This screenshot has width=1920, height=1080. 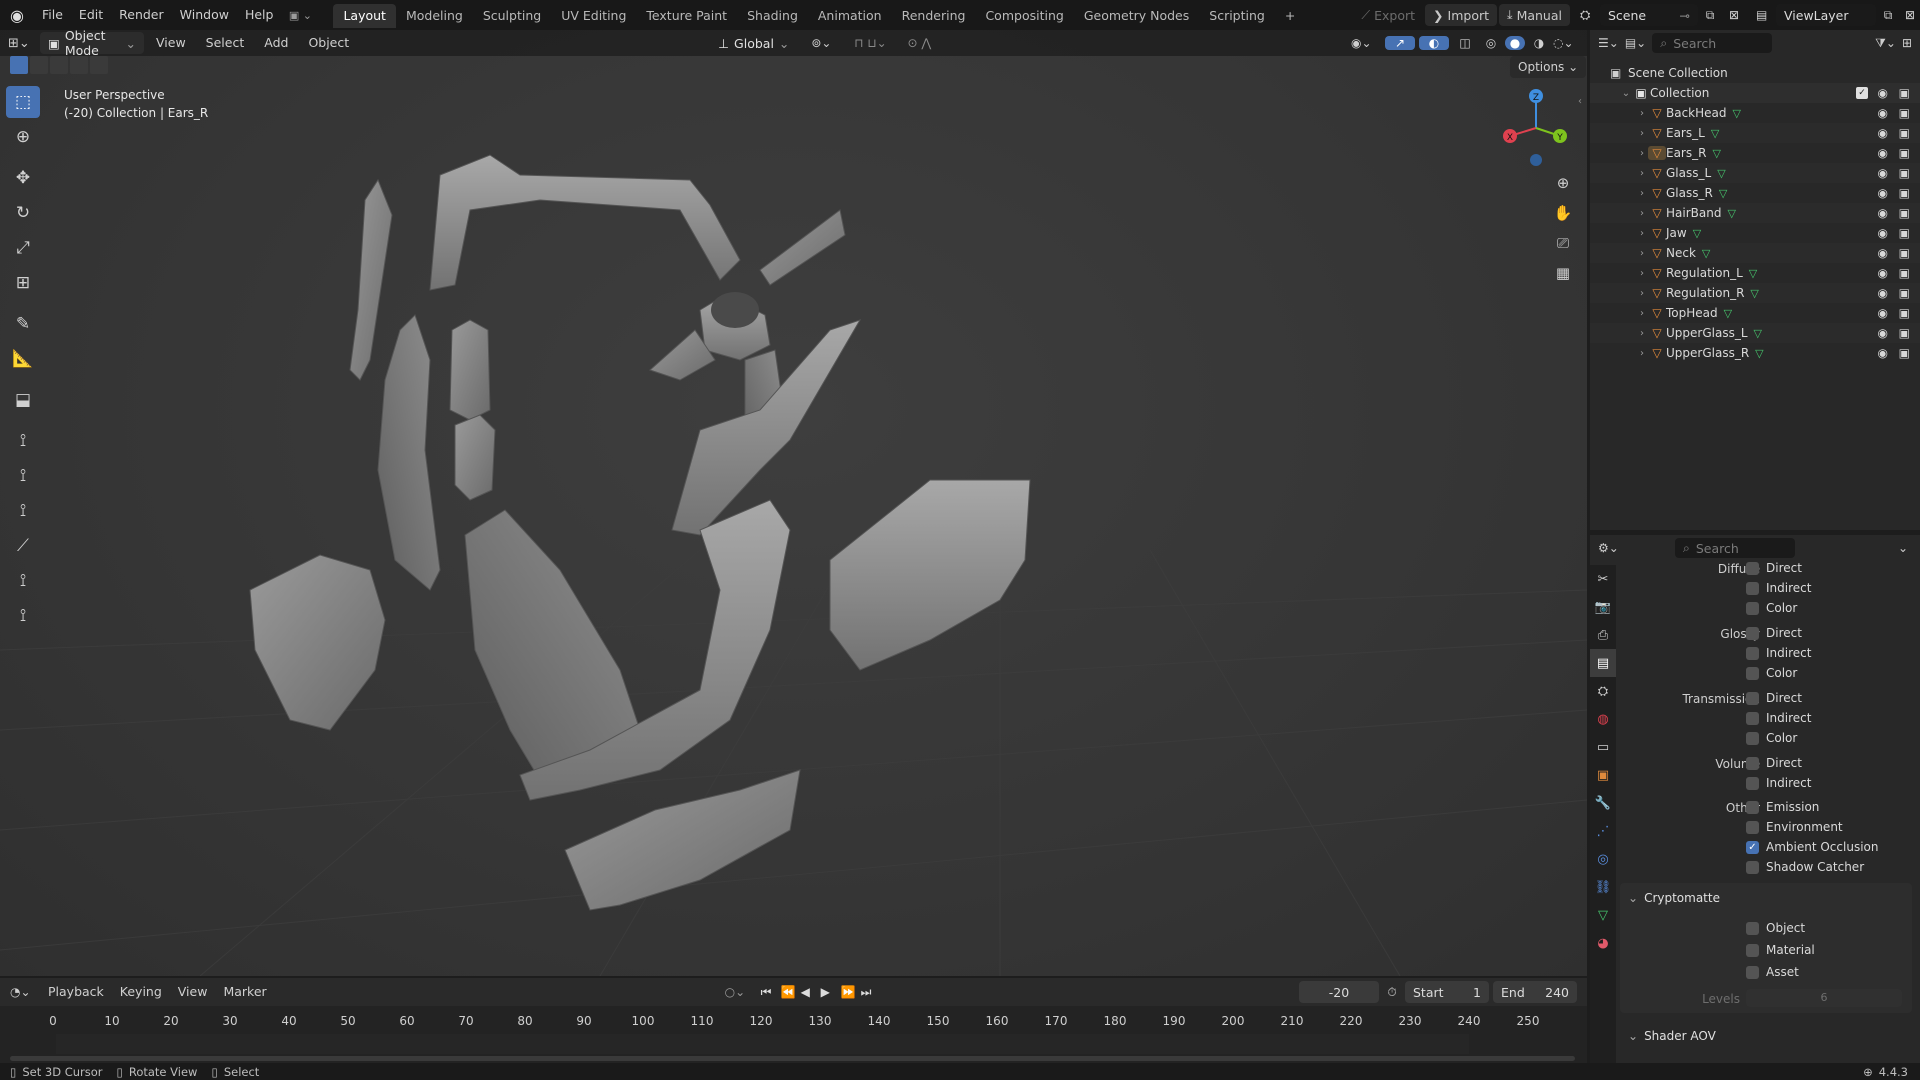 What do you see at coordinates (1400, 43) in the screenshot?
I see `gizmo-toggle-icon: ↗` at bounding box center [1400, 43].